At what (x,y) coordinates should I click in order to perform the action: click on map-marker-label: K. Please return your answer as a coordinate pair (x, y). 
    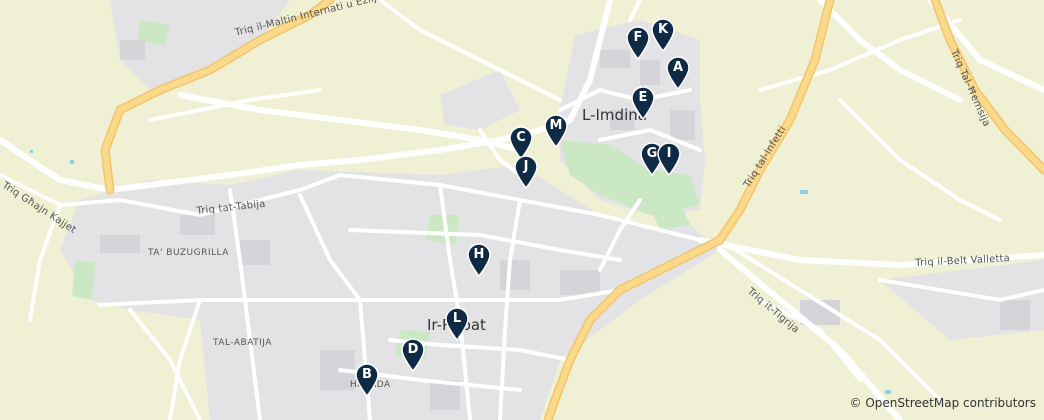
    Looking at the image, I should click on (663, 29).